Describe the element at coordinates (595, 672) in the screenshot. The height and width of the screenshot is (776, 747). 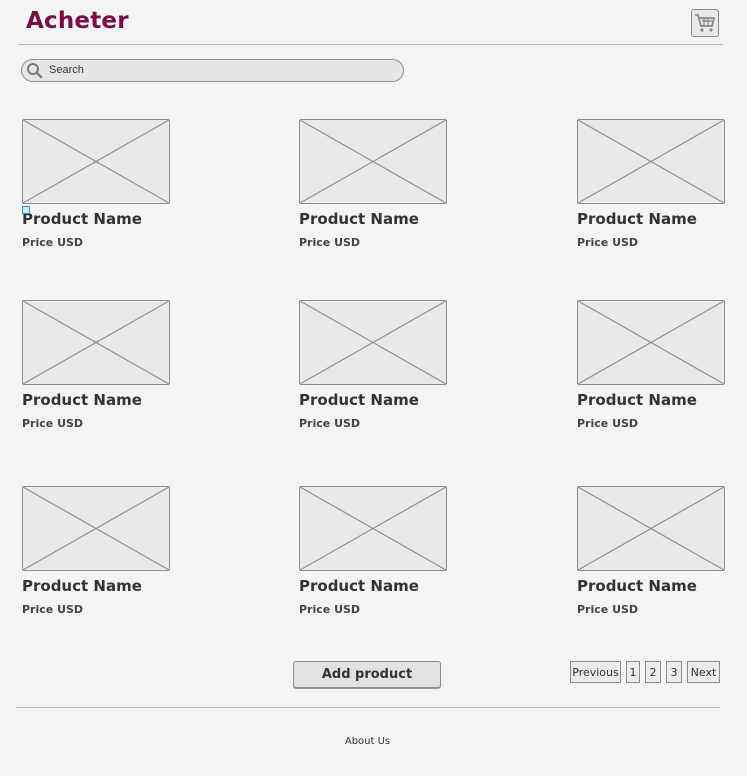
I see `pagination-previous-button: Previous` at that location.